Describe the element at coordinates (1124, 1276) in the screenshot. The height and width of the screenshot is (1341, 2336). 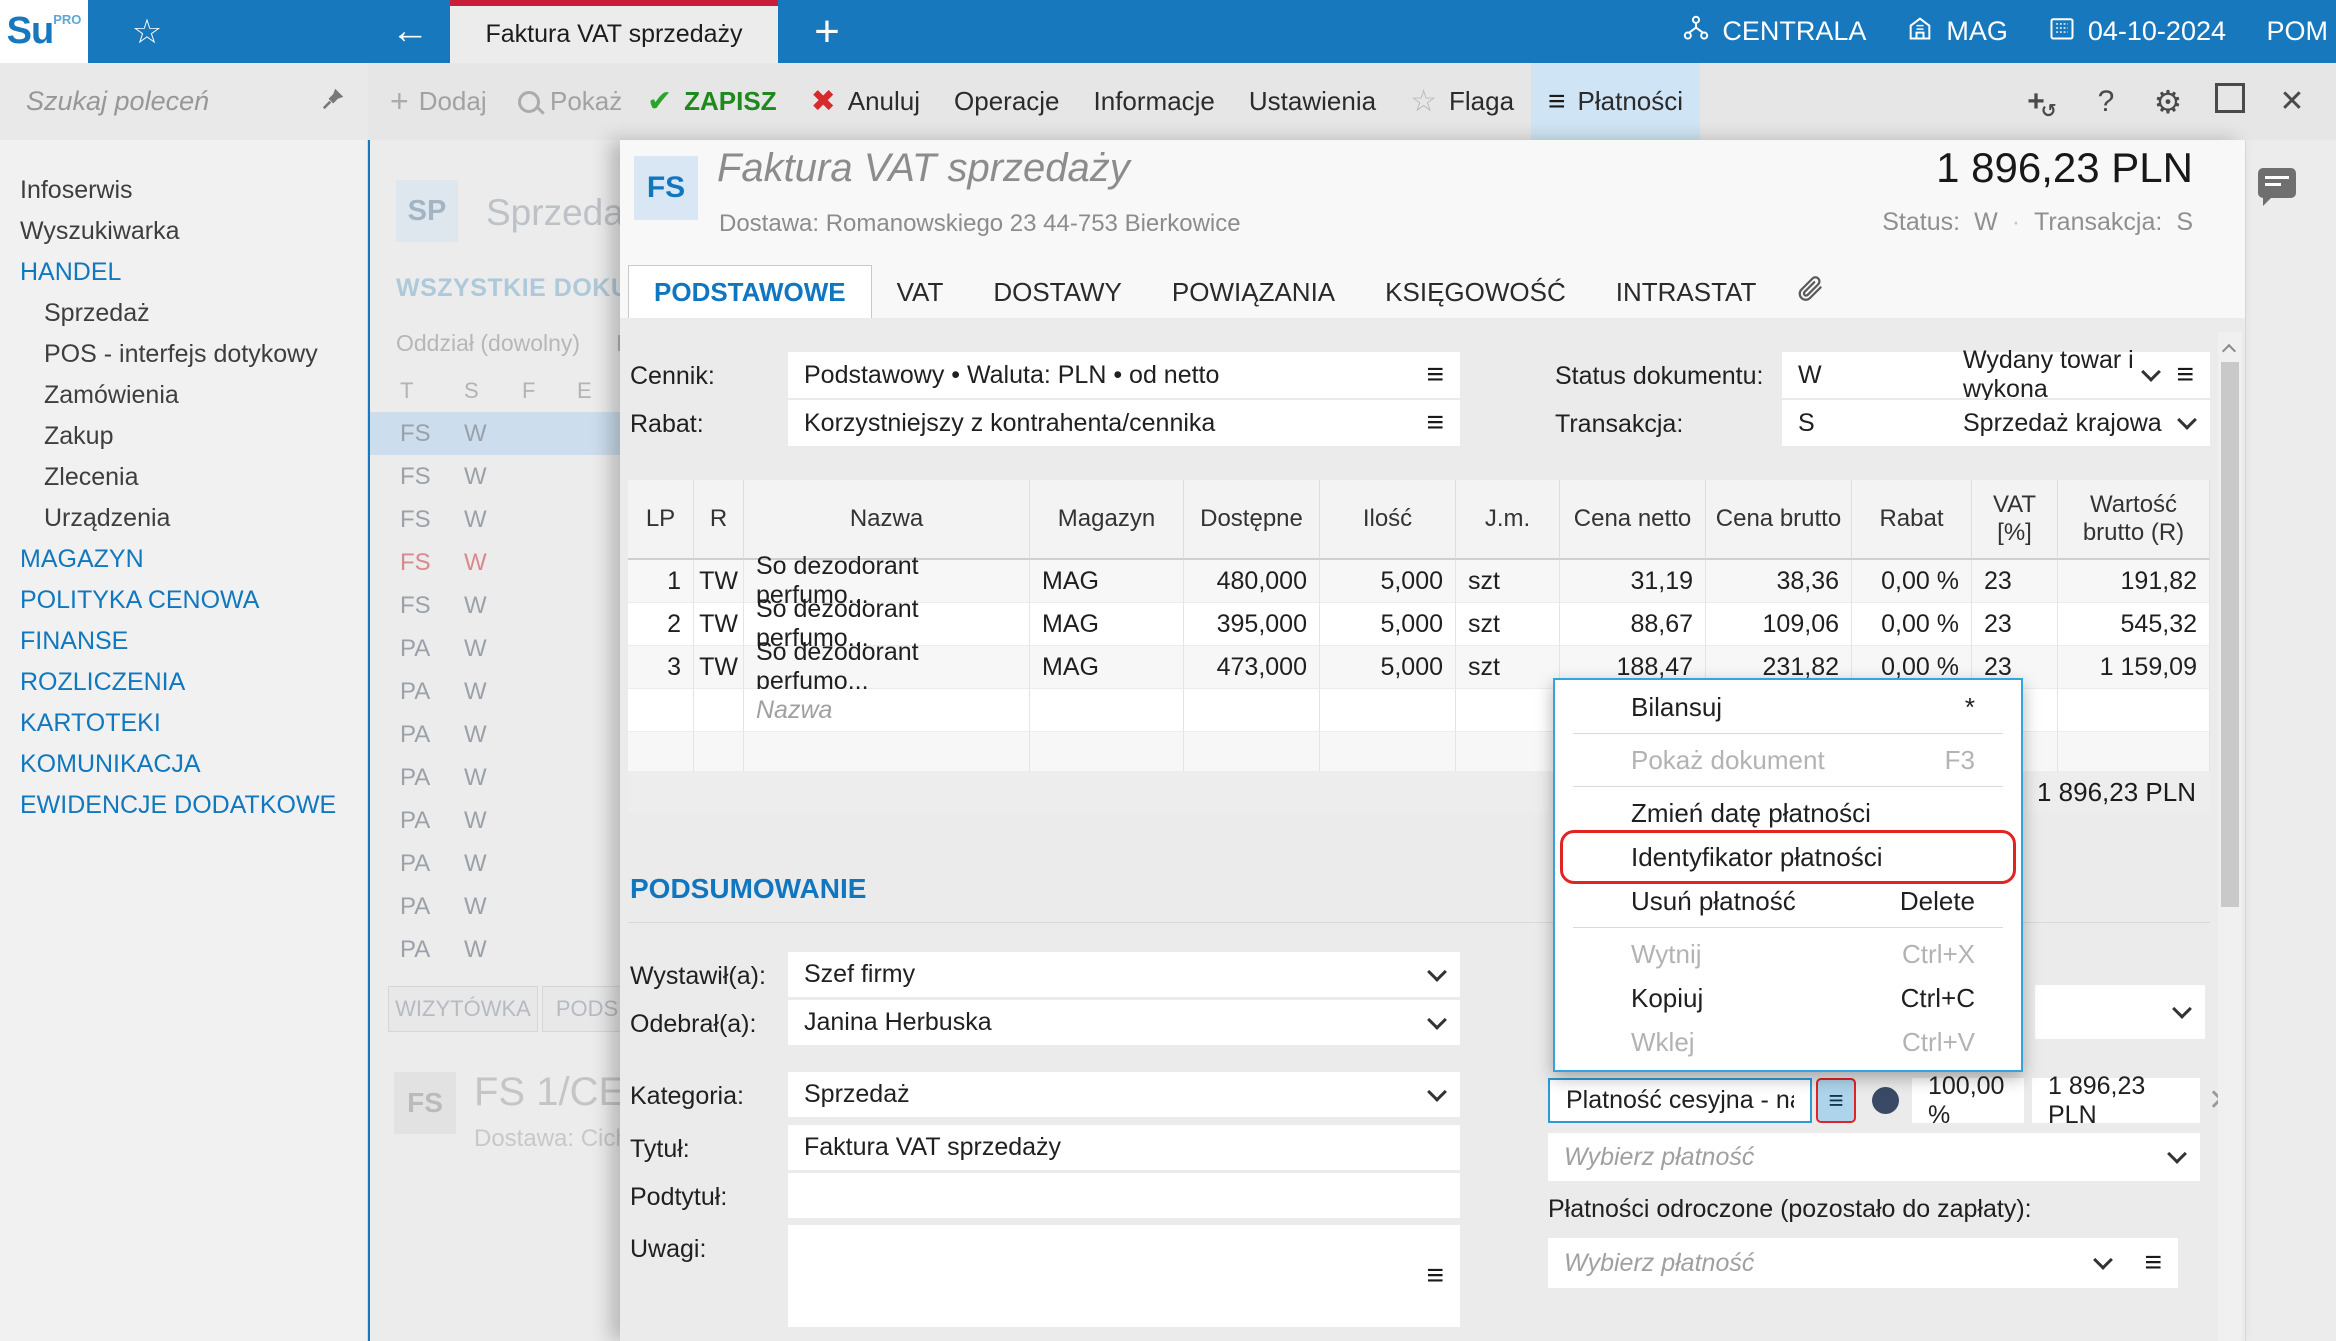
I see `notes-textarea: ≡` at that location.